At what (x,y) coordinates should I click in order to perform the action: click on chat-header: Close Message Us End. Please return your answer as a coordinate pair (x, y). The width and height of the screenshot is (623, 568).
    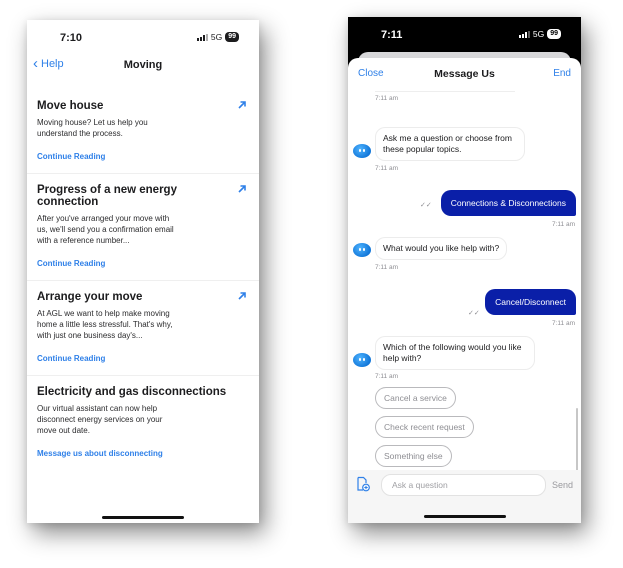
    Looking at the image, I should click on (464, 74).